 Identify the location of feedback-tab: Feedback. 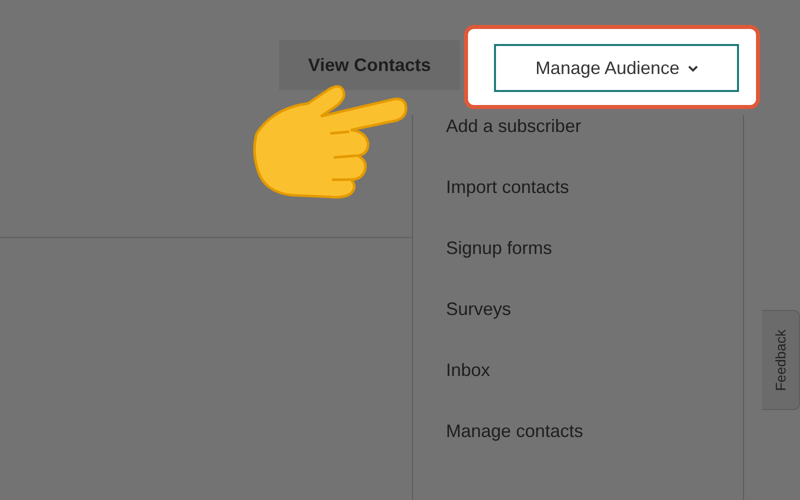
(781, 360).